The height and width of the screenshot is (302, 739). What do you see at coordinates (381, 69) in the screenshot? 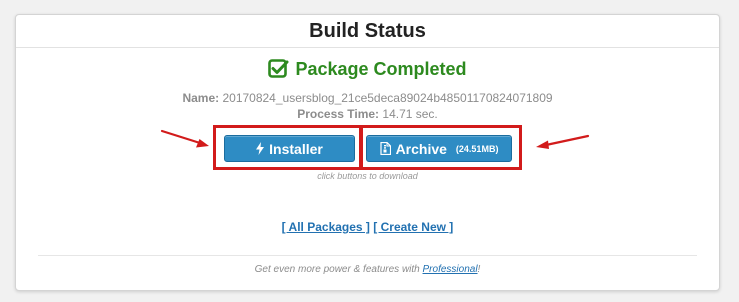
I see `status-text: Package Completed` at bounding box center [381, 69].